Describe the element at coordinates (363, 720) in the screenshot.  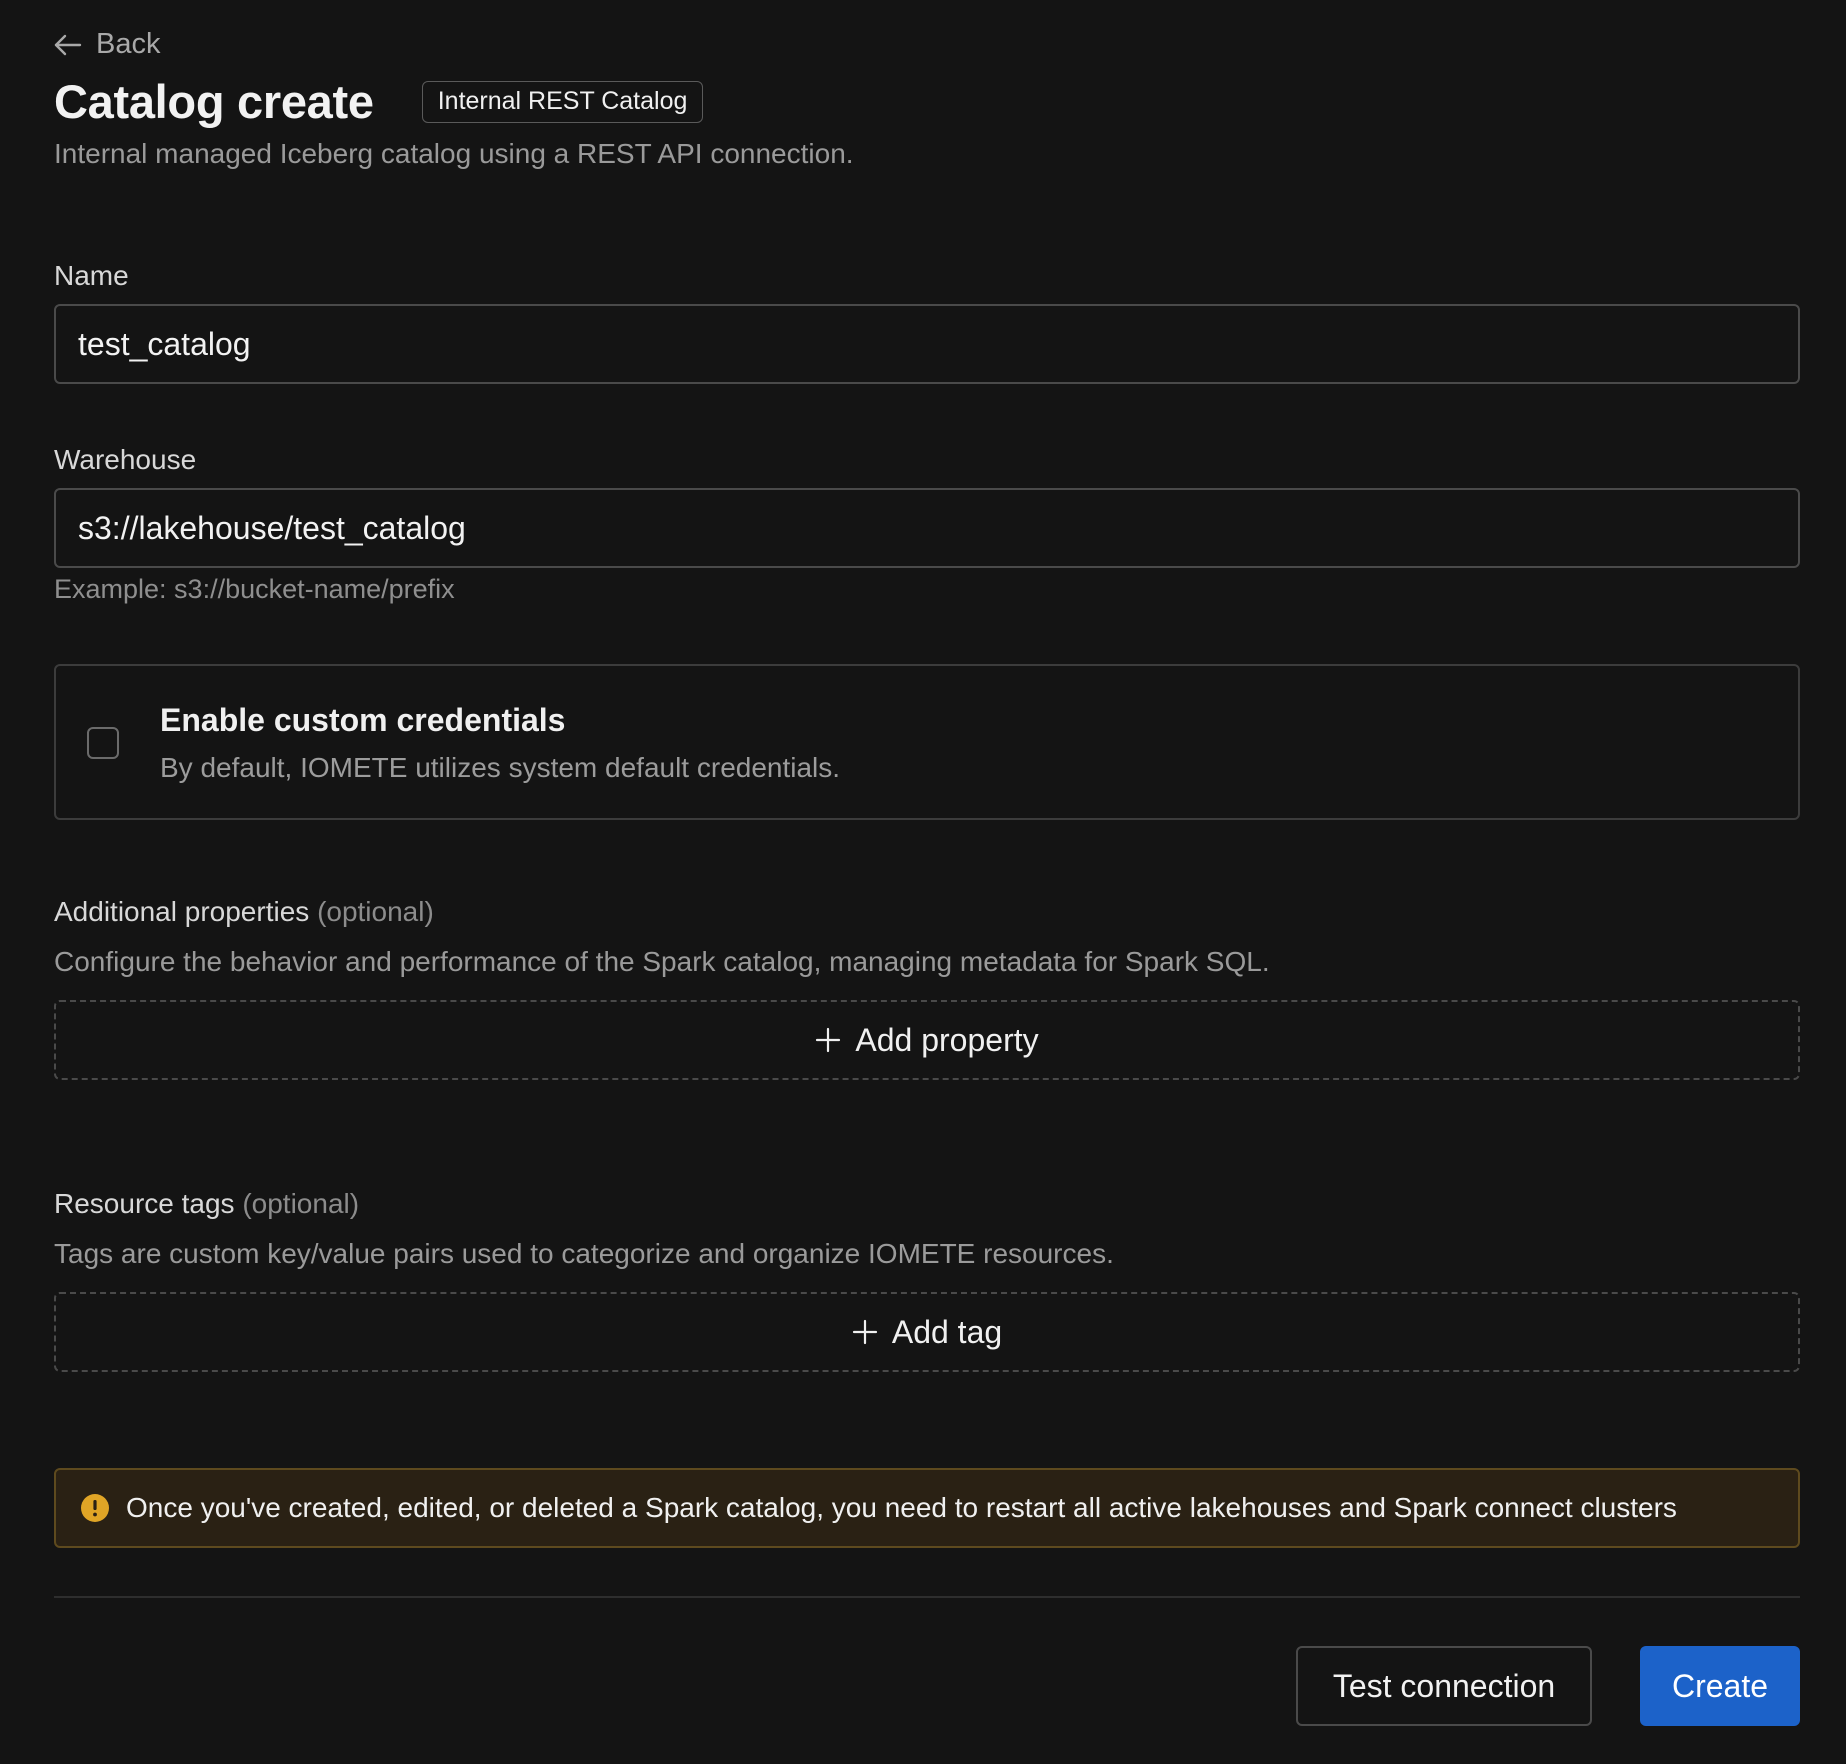
I see `custom-credentials-title: Enable custom credentials` at that location.